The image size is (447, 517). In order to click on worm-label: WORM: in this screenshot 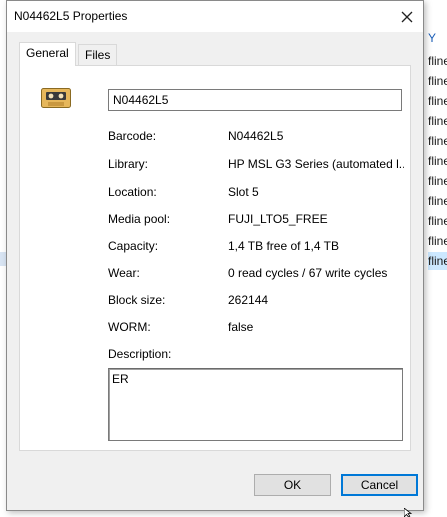, I will do `click(129, 327)`.